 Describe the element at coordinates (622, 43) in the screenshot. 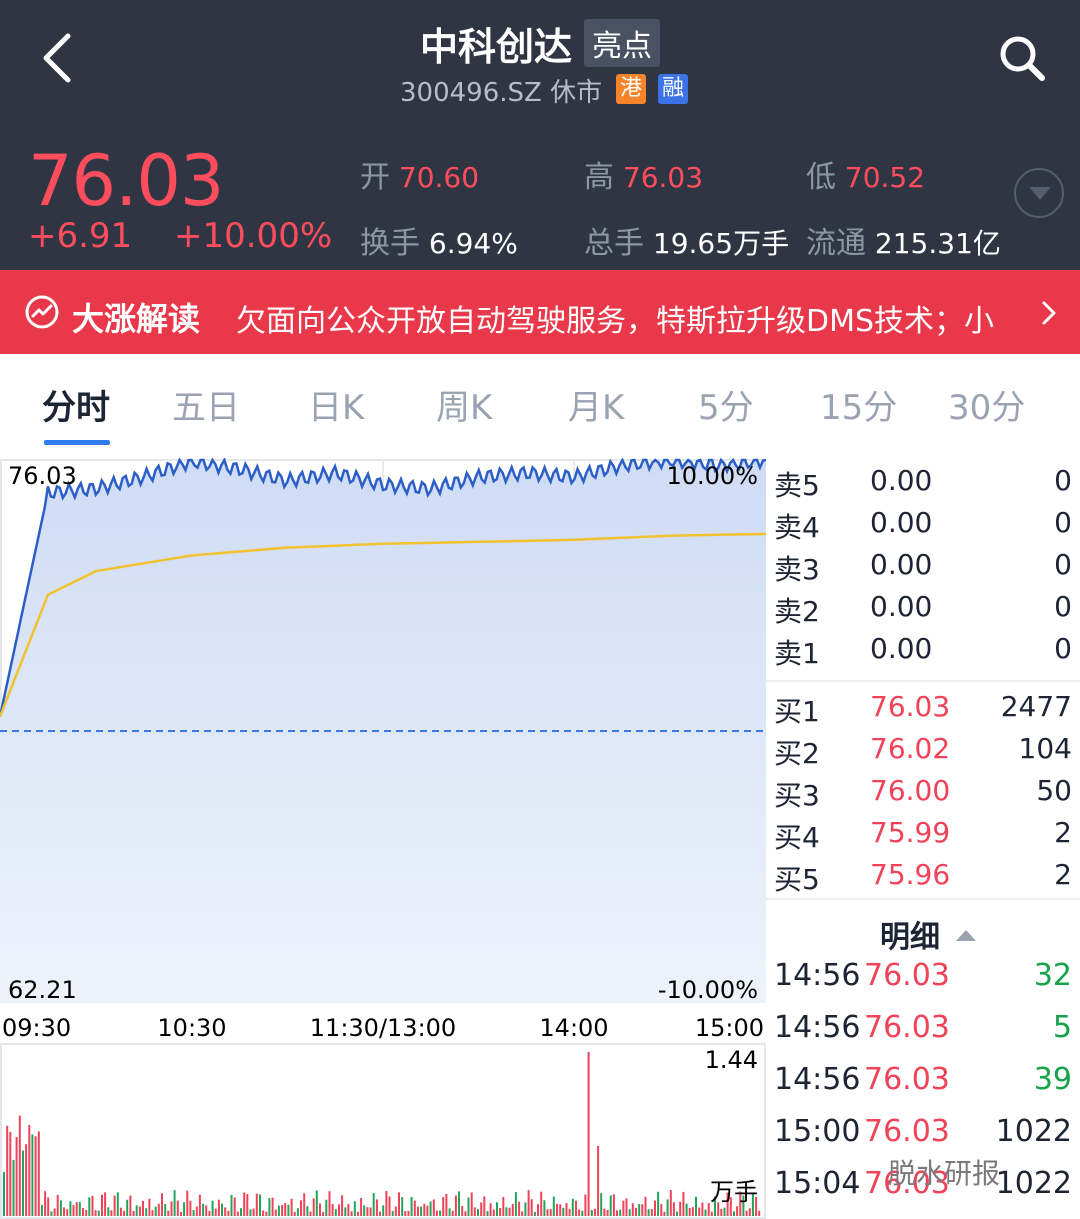

I see `highlights-tag: 亮点` at that location.